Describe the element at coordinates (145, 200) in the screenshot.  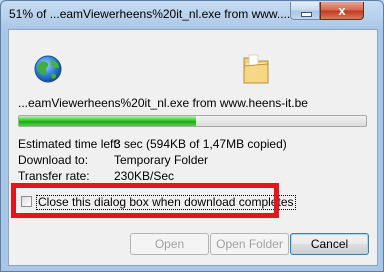
I see `highlight-box` at that location.